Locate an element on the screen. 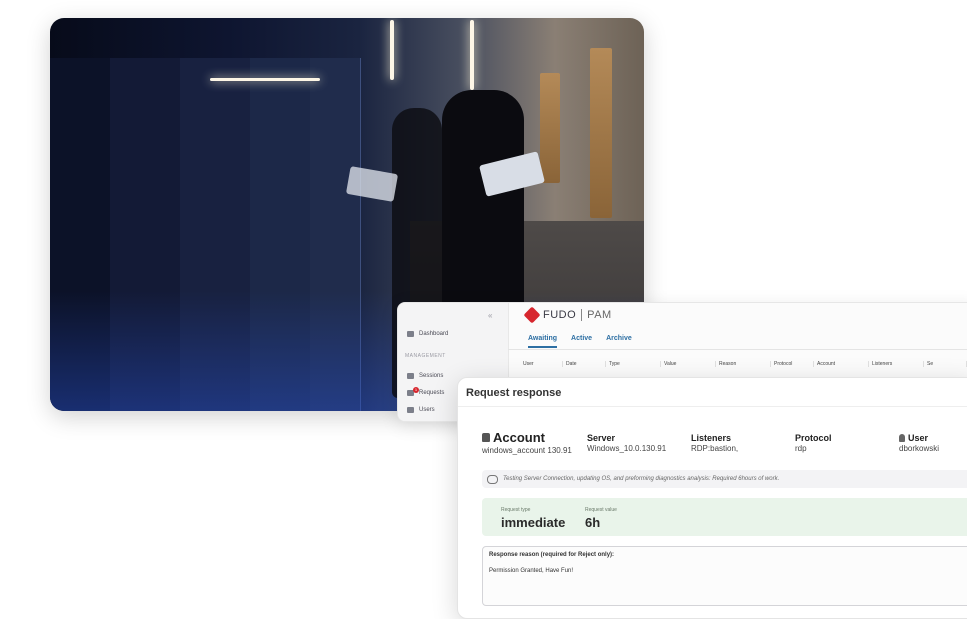 The width and height of the screenshot is (967, 619). sidebar-section-title: MANAGEMENT is located at coordinates (425, 356).